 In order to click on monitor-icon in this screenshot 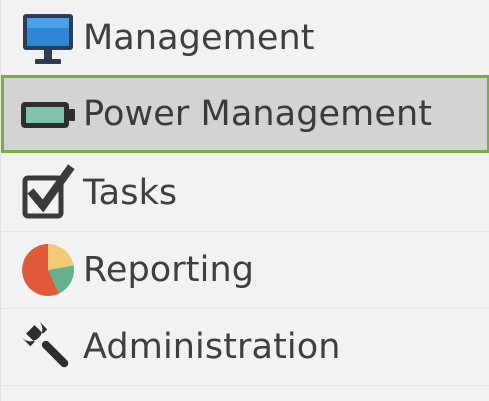, I will do `click(48, 38)`.